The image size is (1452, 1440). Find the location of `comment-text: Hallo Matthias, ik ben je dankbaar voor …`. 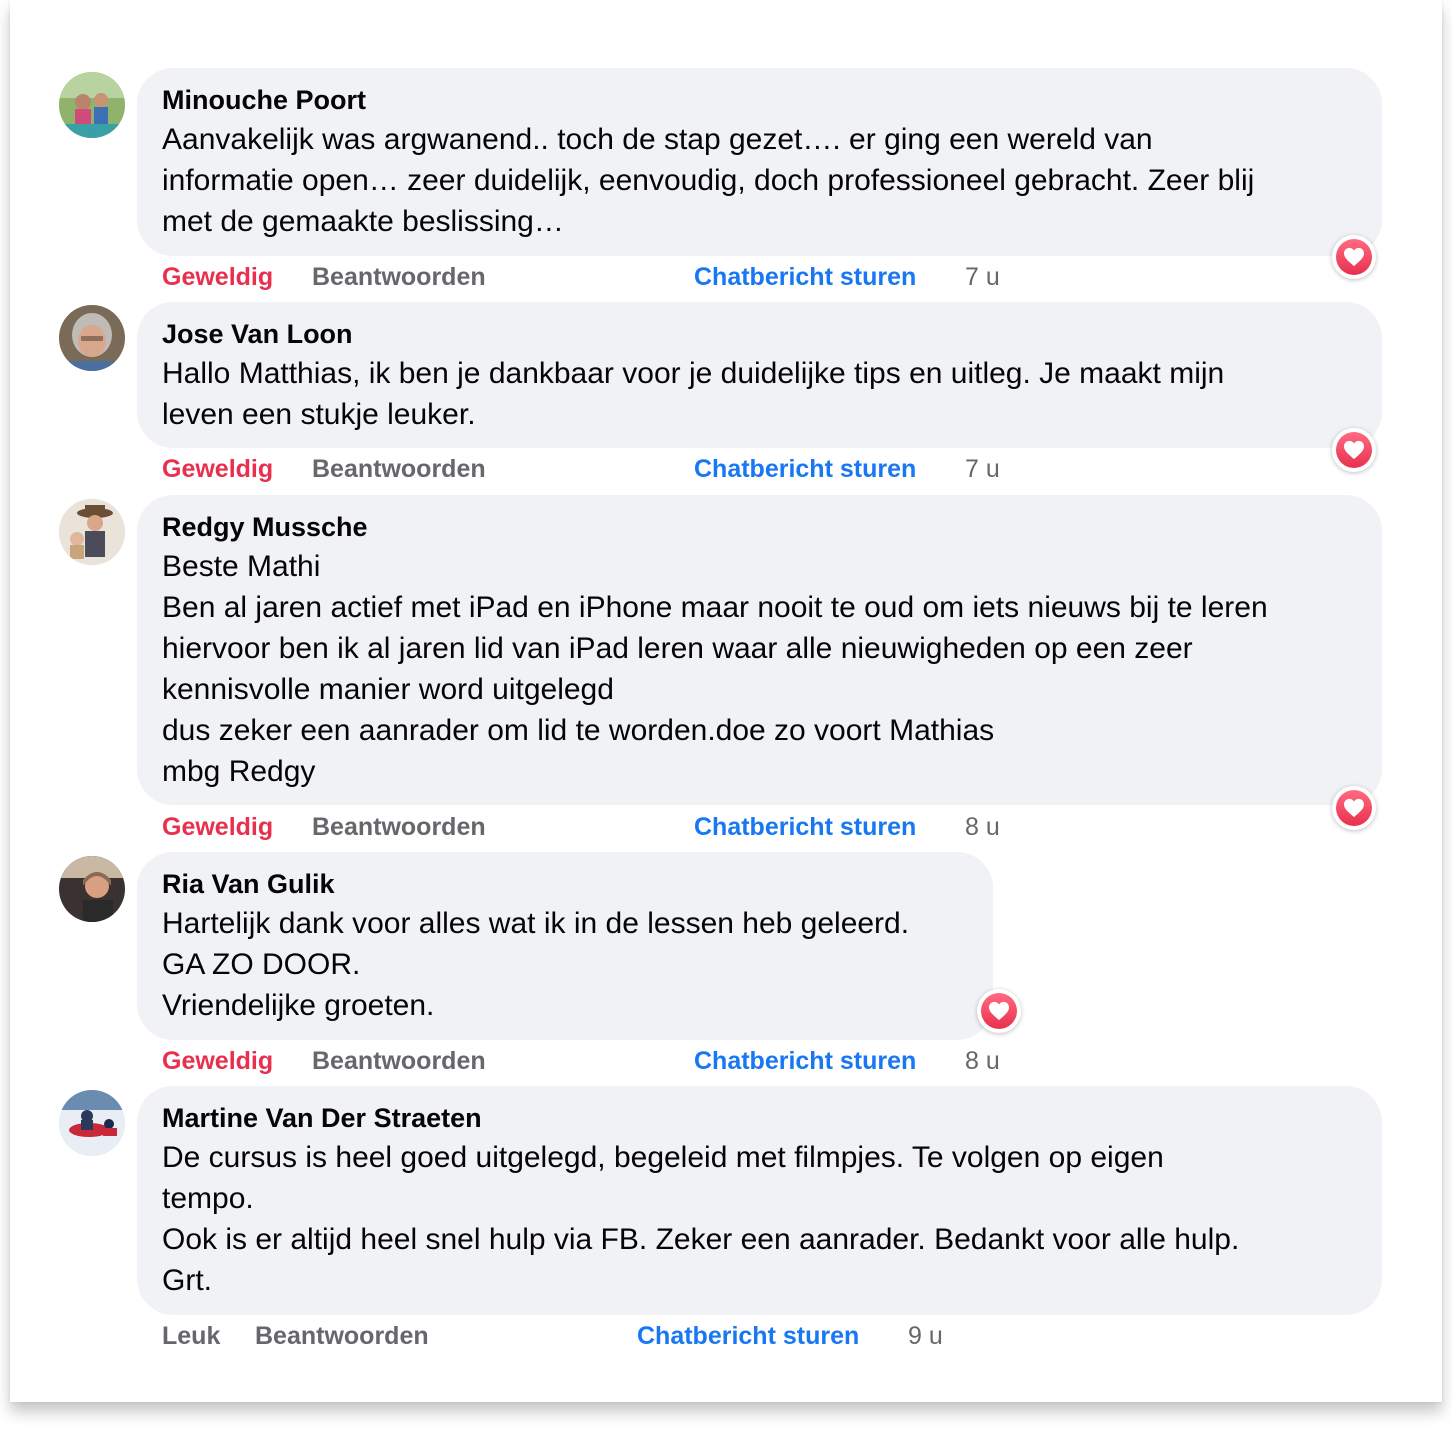

comment-text: Hallo Matthias, ik ben je dankbaar voor … is located at coordinates (693, 394).